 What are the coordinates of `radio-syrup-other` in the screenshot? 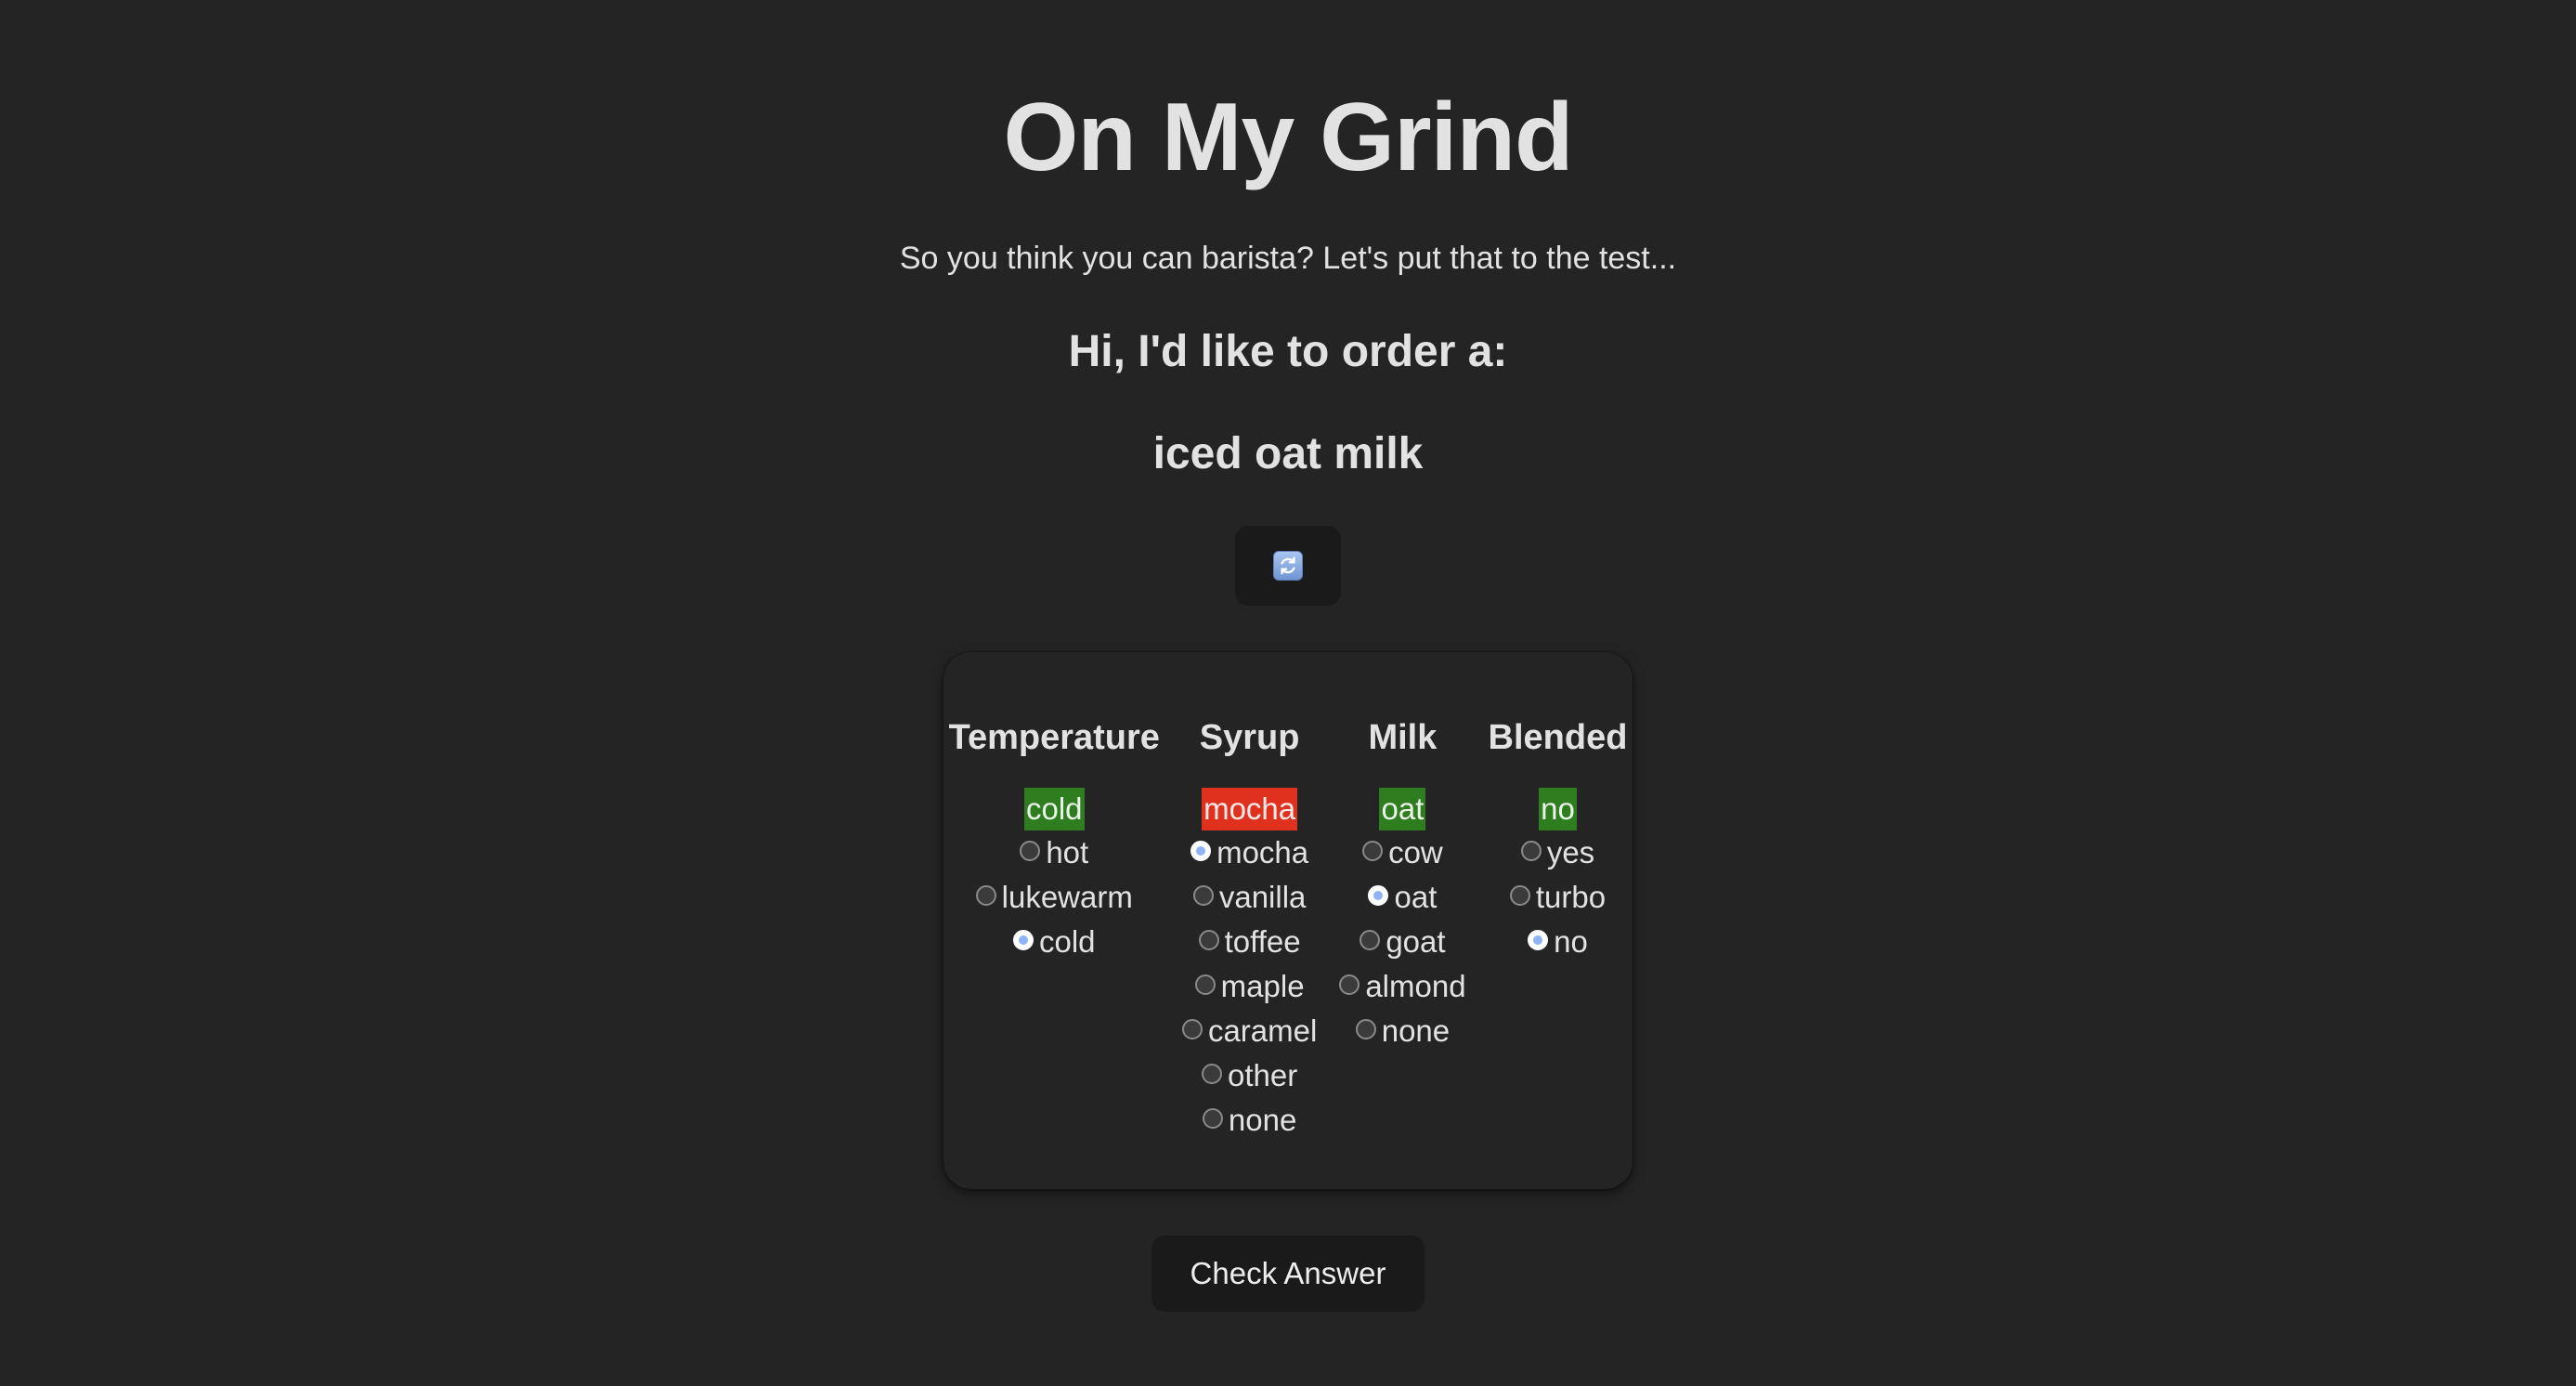 It's located at (1212, 1074).